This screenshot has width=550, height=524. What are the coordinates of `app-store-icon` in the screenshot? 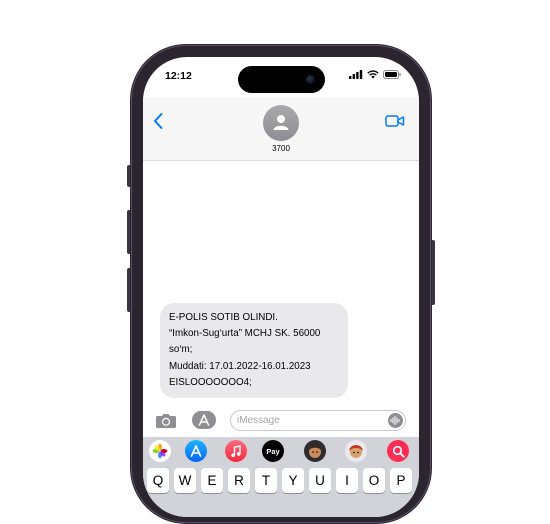 It's located at (196, 451).